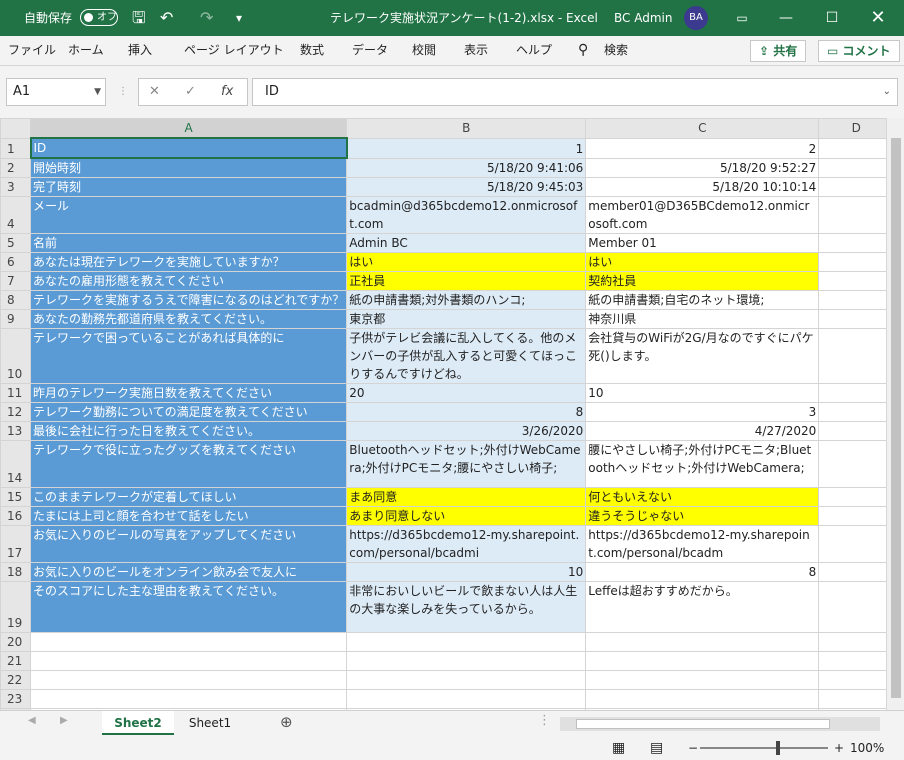 Image resolution: width=904 pixels, height=760 pixels. What do you see at coordinates (188, 497) in the screenshot?
I see `cell-a: このままテレワークが定着してほしい` at bounding box center [188, 497].